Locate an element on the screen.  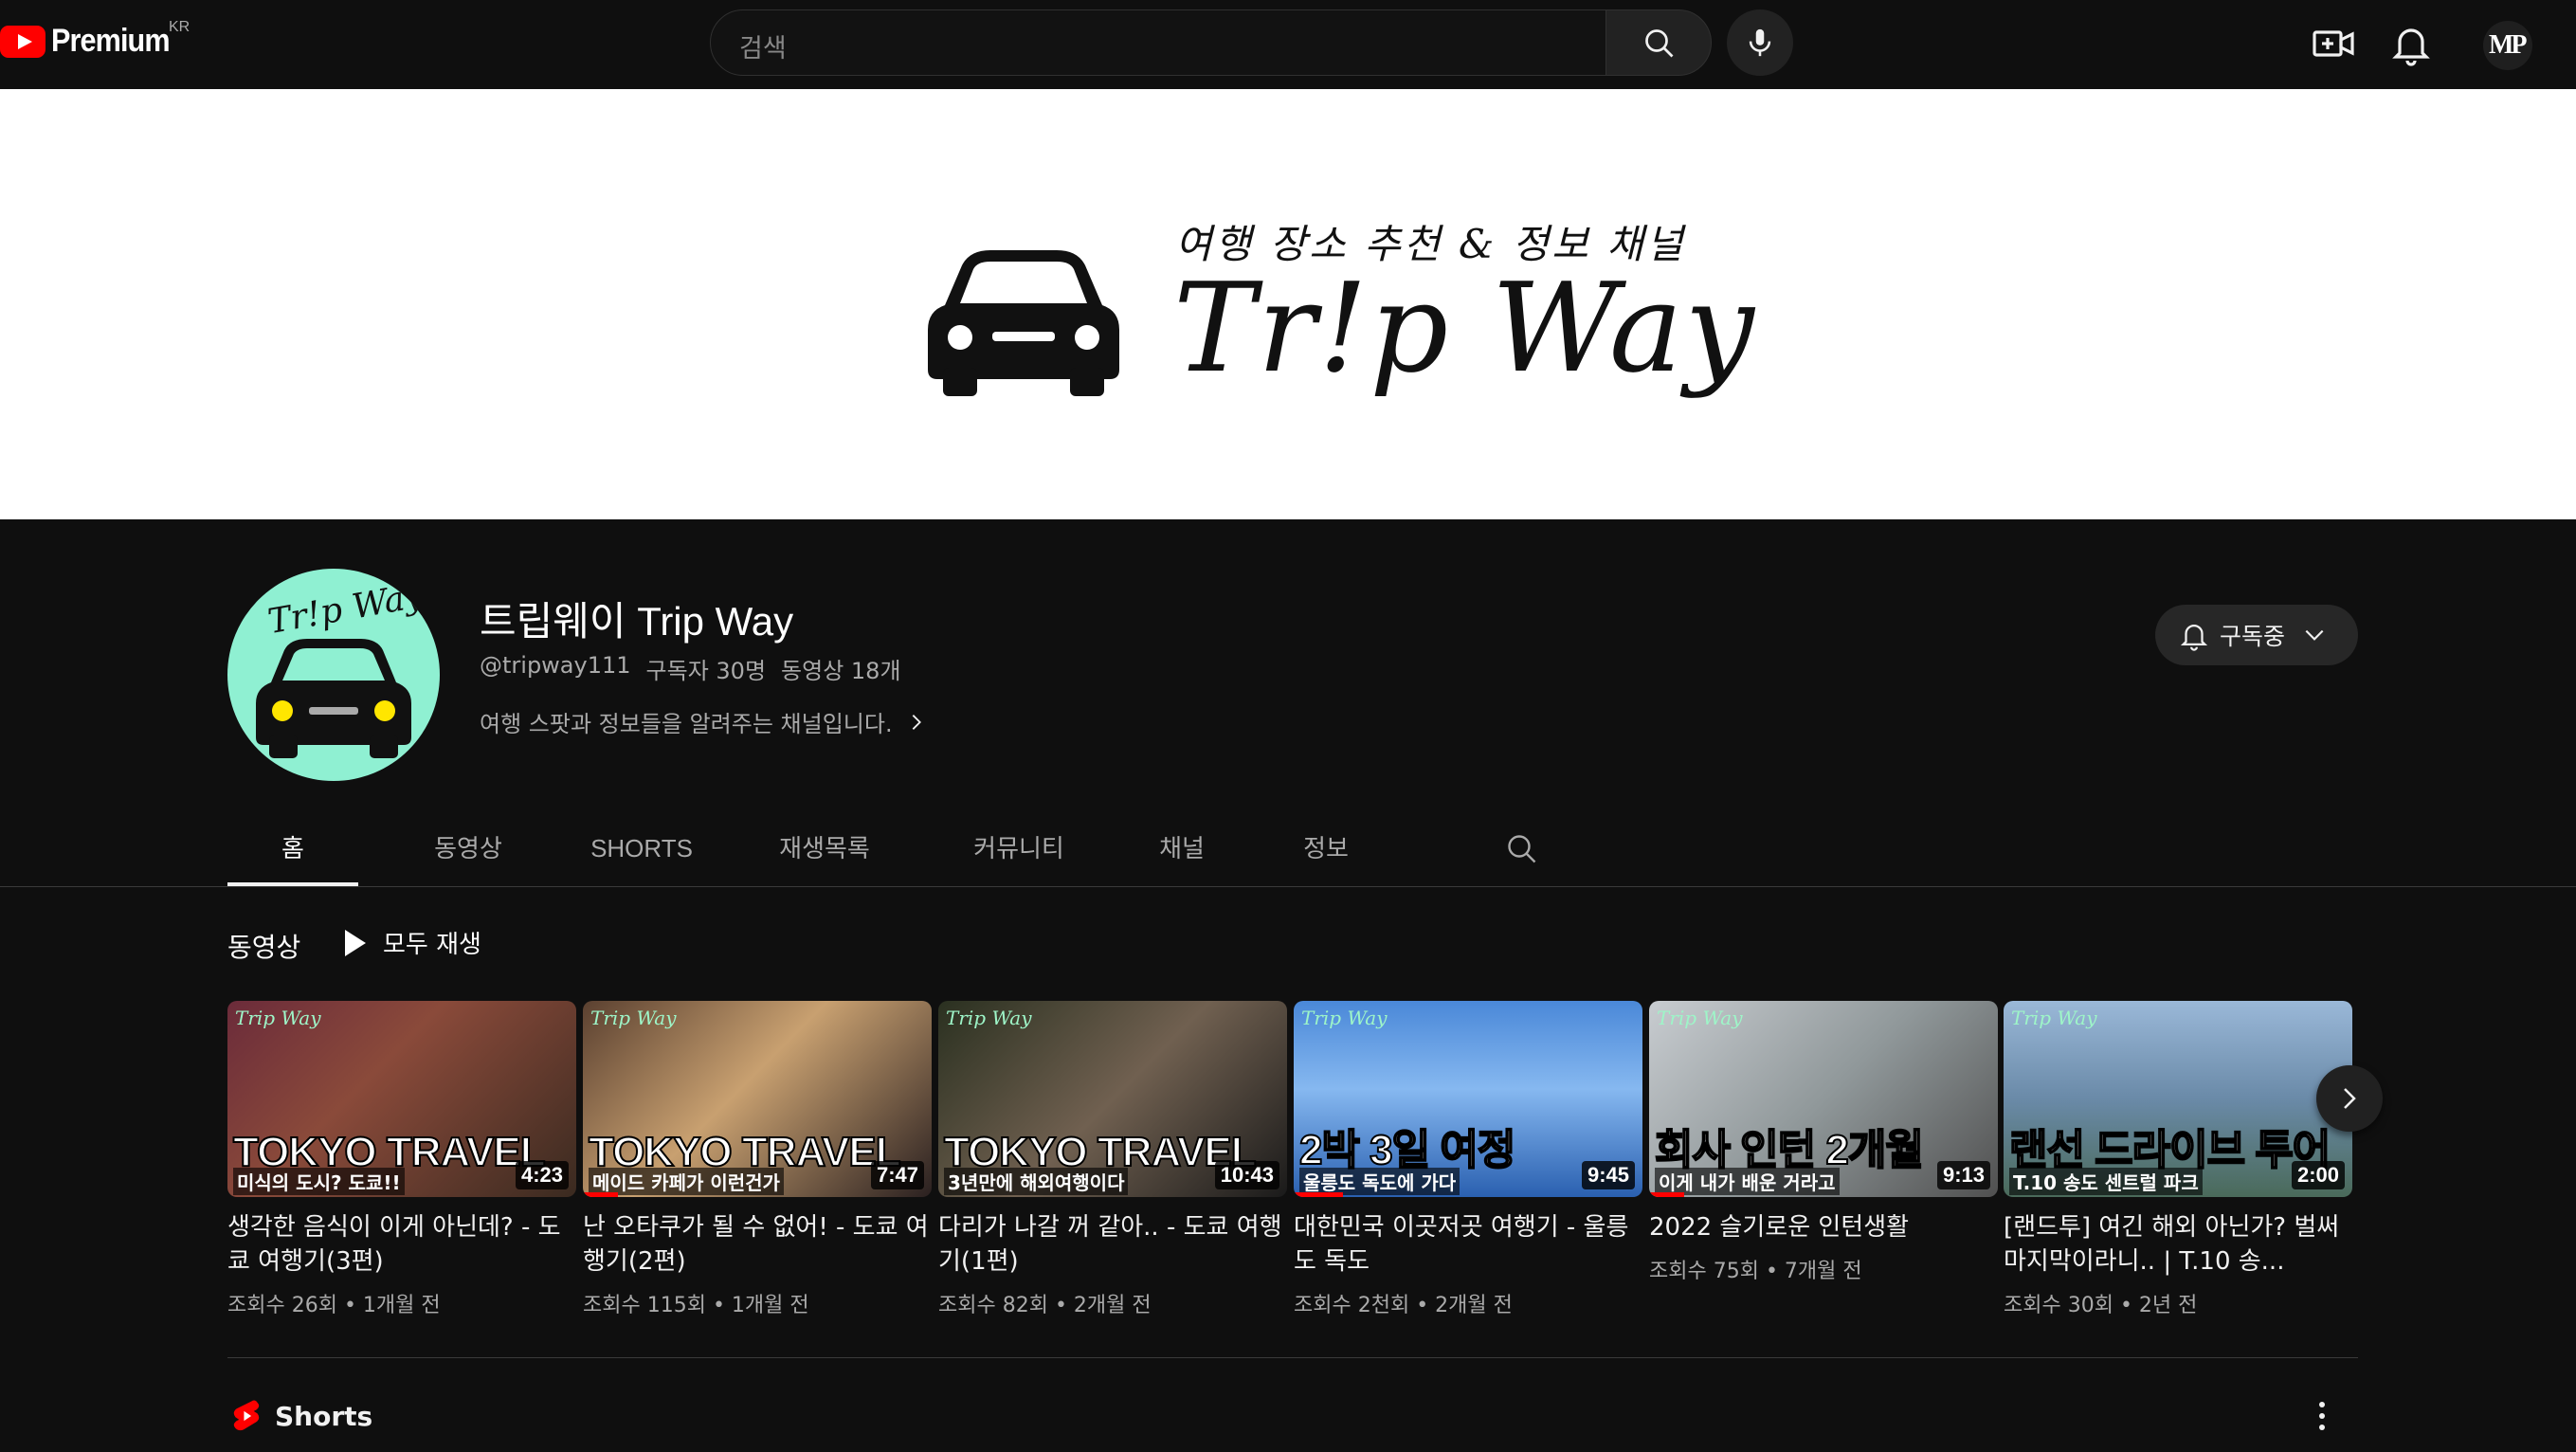
search-icon is located at coordinates (1659, 43).